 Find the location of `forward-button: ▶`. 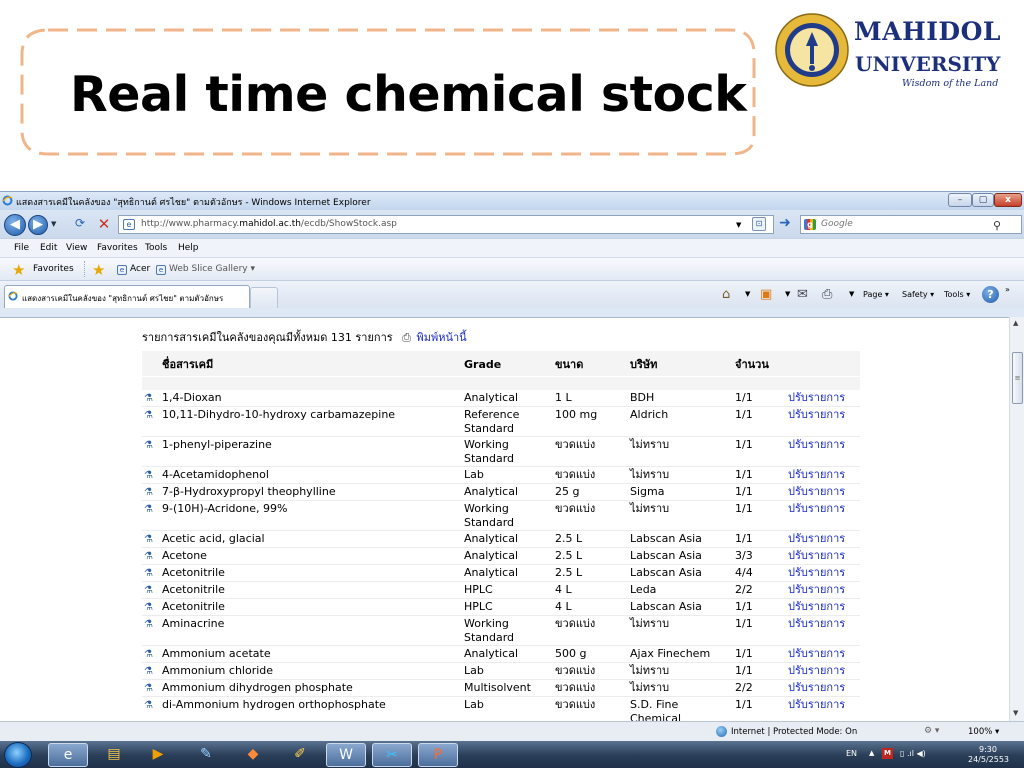

forward-button: ▶ is located at coordinates (38, 225).